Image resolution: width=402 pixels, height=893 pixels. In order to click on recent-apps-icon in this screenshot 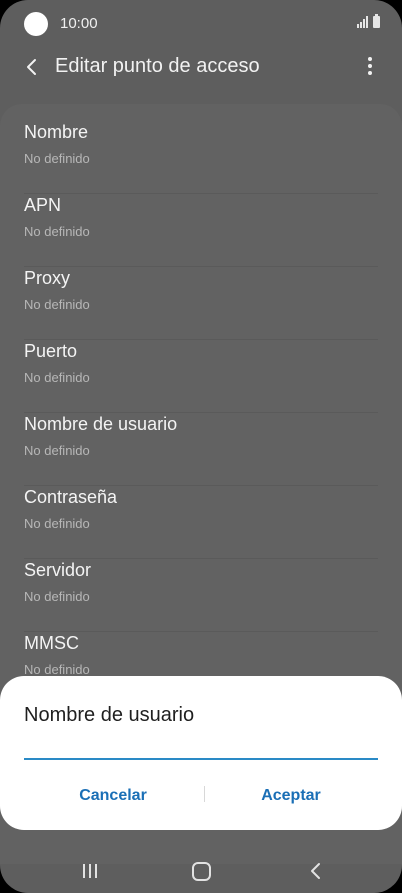, I will do `click(90, 871)`.